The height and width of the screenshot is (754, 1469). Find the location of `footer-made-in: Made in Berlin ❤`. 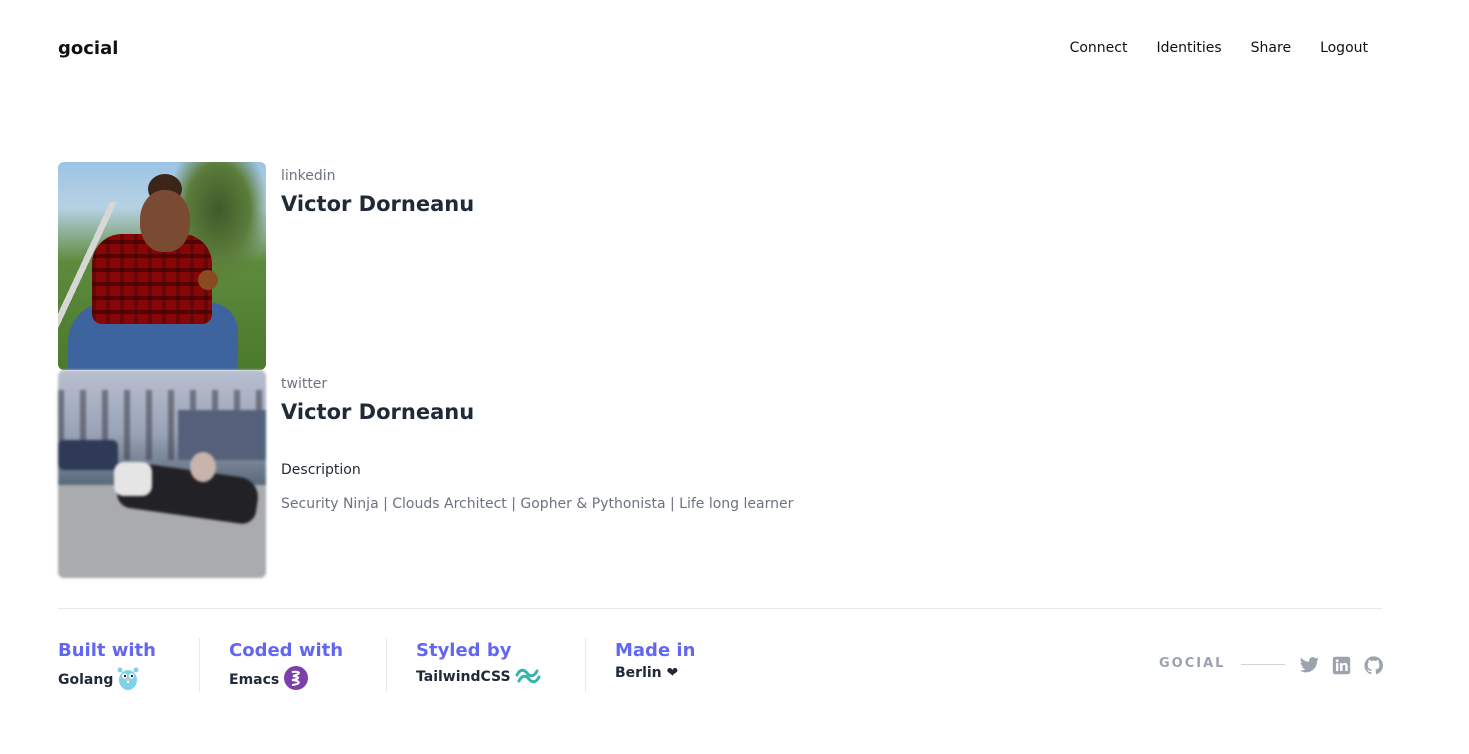

footer-made-in: Made in Berlin ❤ is located at coordinates (655, 665).